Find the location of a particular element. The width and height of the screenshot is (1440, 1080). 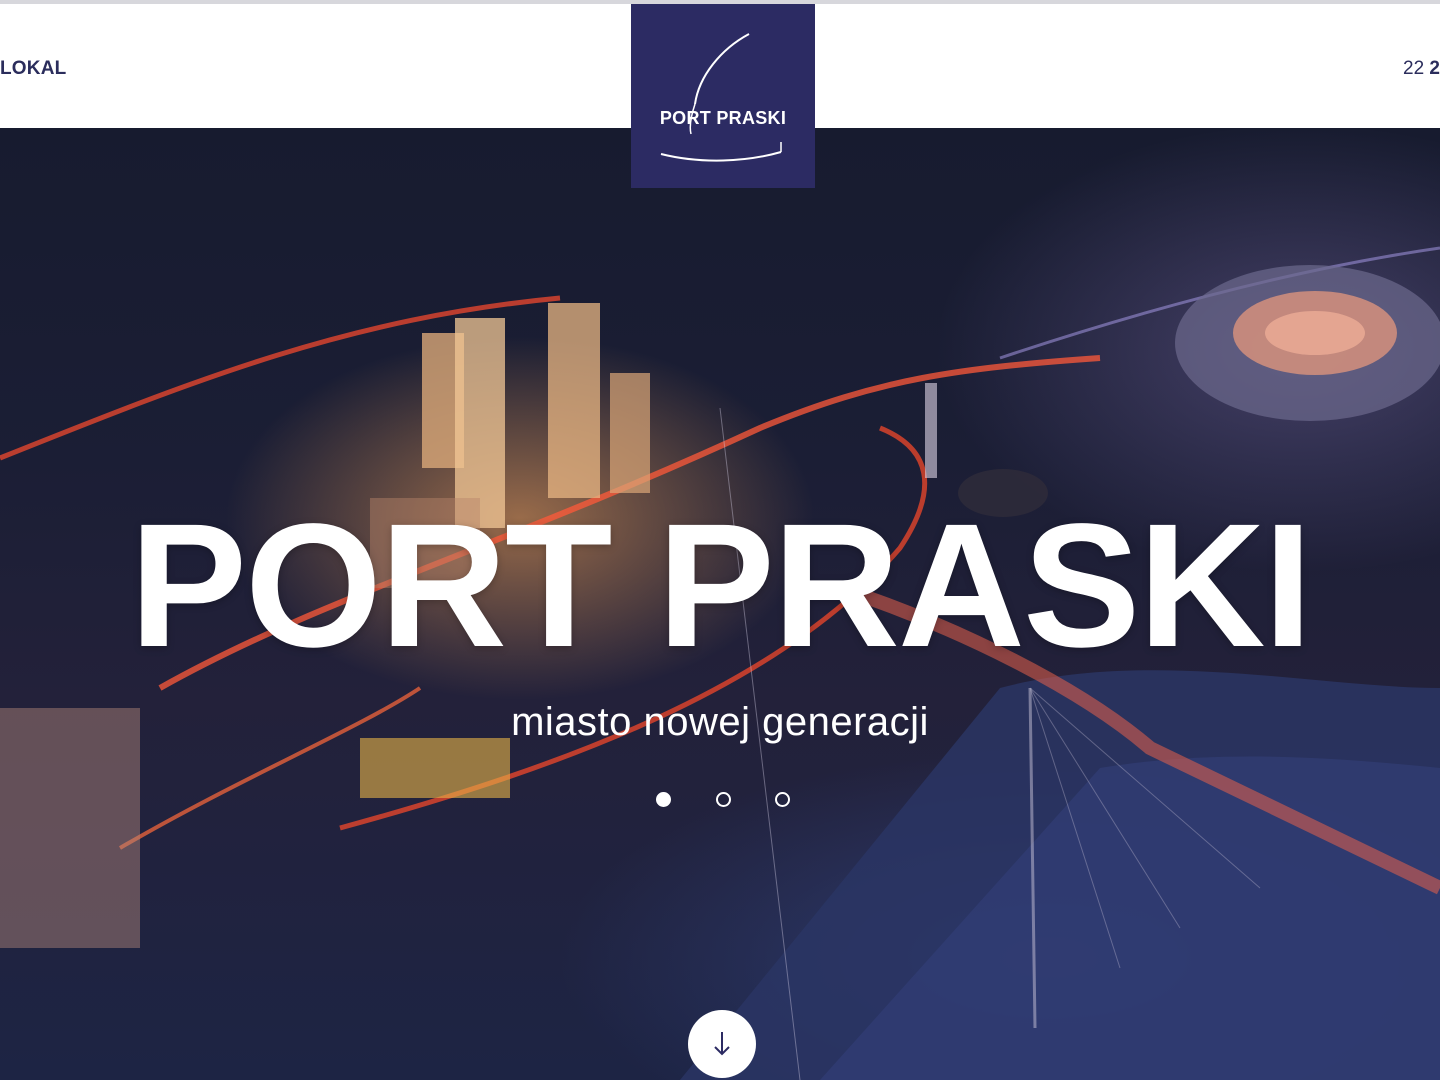

hero-title: PORT PRASKI is located at coordinates (721, 586).